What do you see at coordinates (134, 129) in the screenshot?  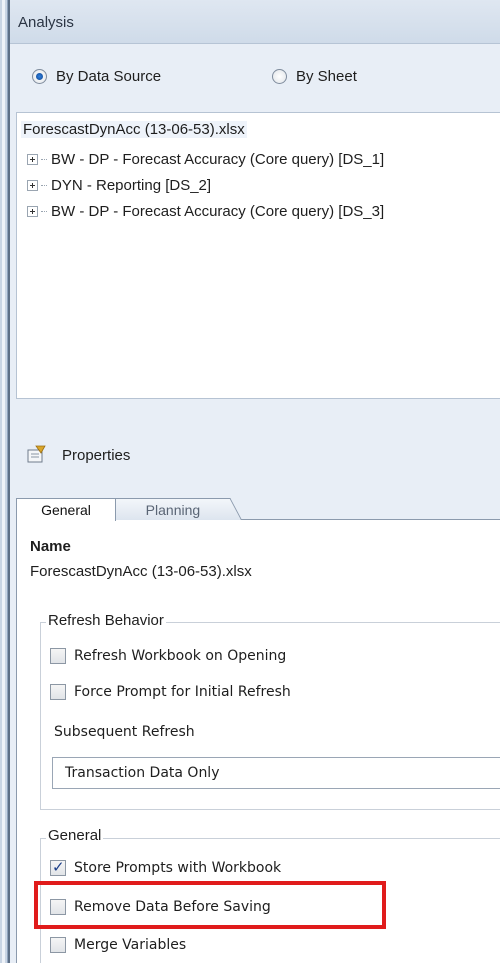 I see `tree-root-workbook: ForescastDynAcc (13-06-53).xlsx` at bounding box center [134, 129].